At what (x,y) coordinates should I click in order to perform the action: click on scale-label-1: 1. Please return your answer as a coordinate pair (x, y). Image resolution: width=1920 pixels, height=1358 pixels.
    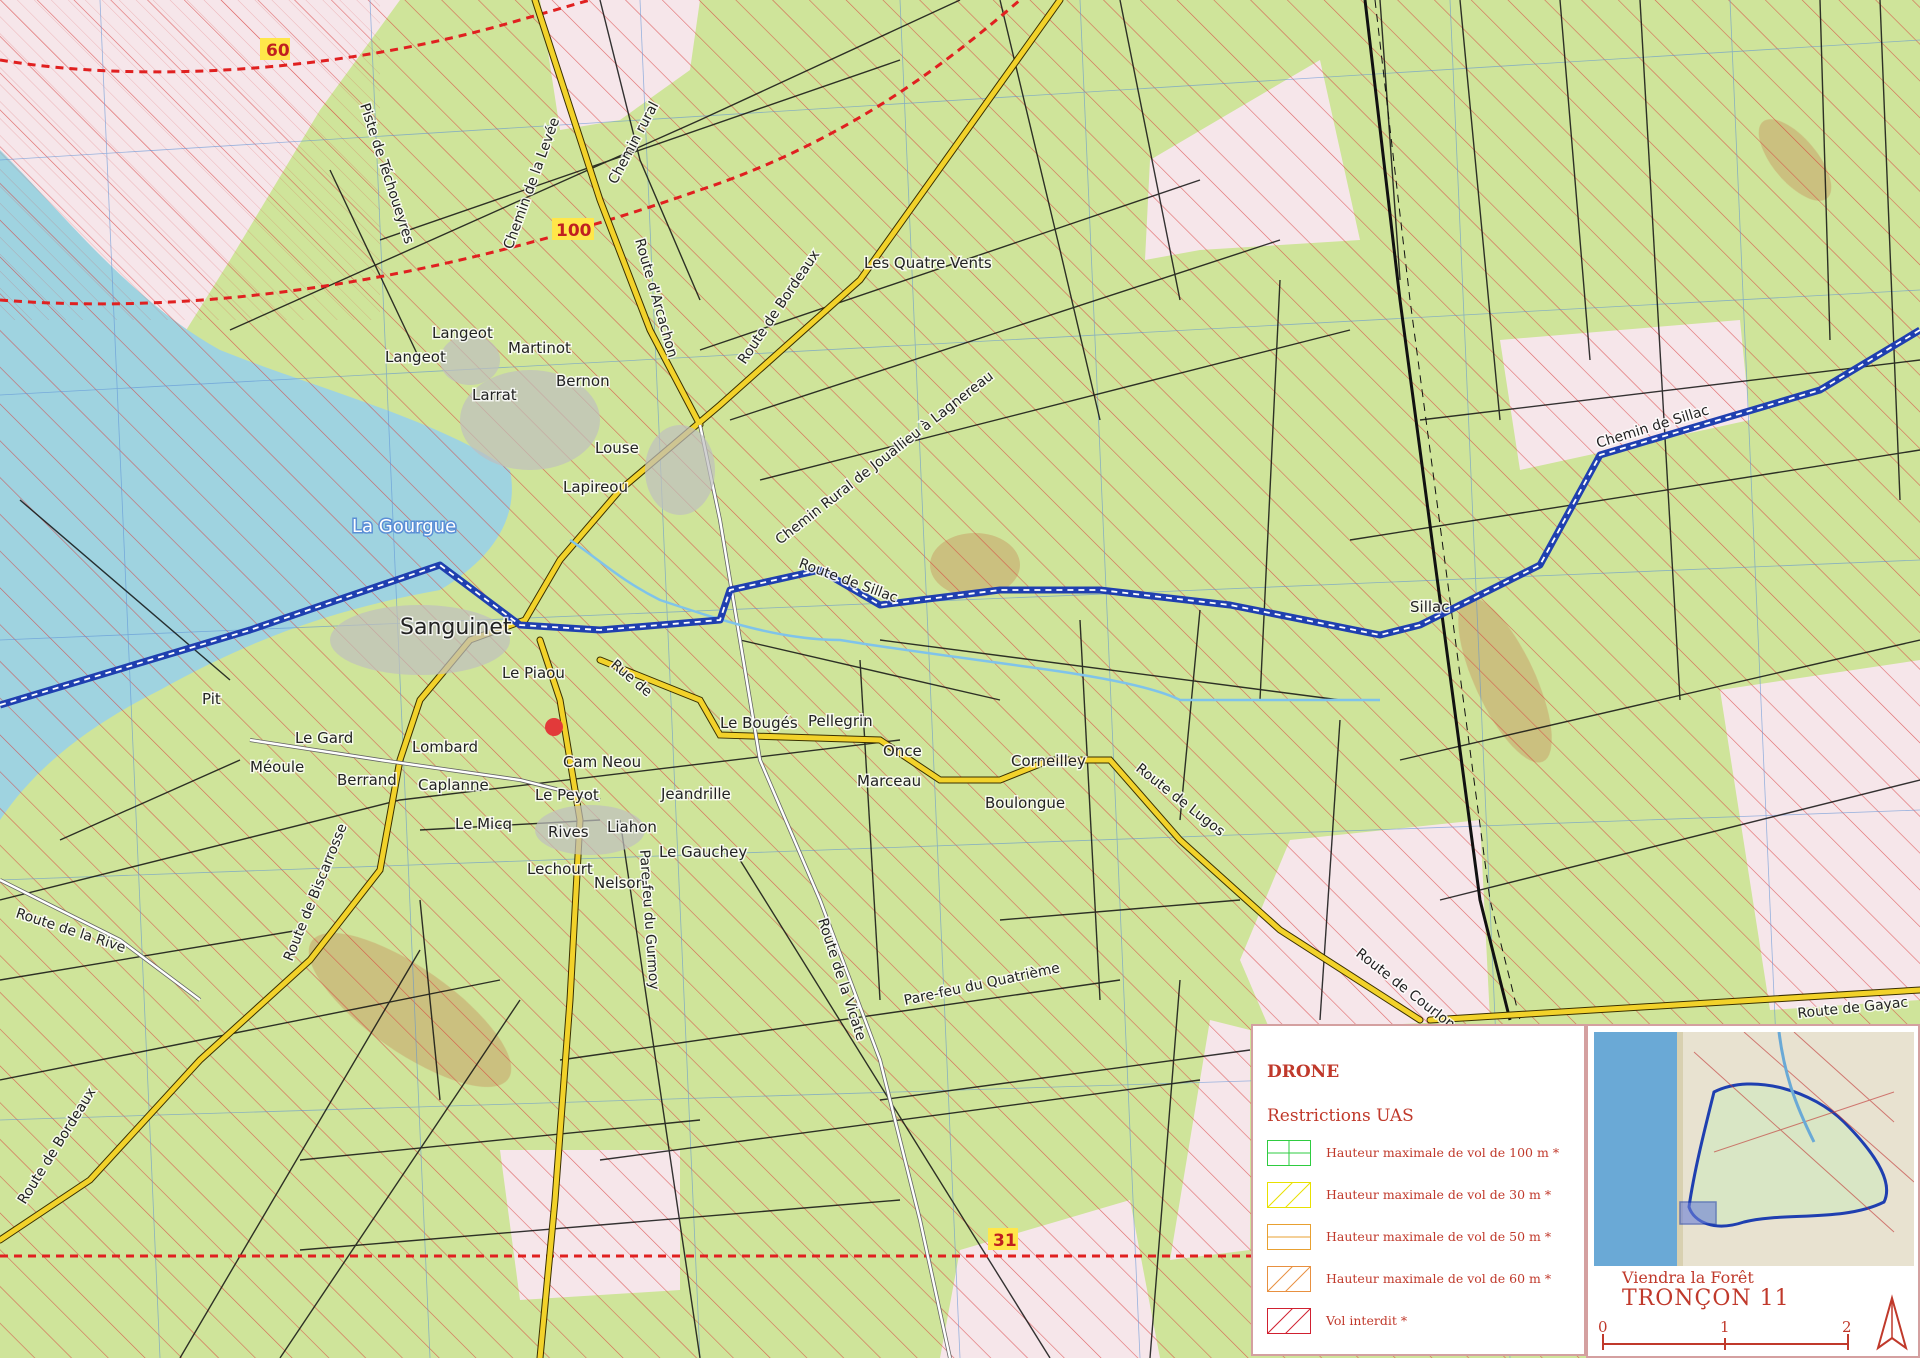
    Looking at the image, I should click on (1725, 1327).